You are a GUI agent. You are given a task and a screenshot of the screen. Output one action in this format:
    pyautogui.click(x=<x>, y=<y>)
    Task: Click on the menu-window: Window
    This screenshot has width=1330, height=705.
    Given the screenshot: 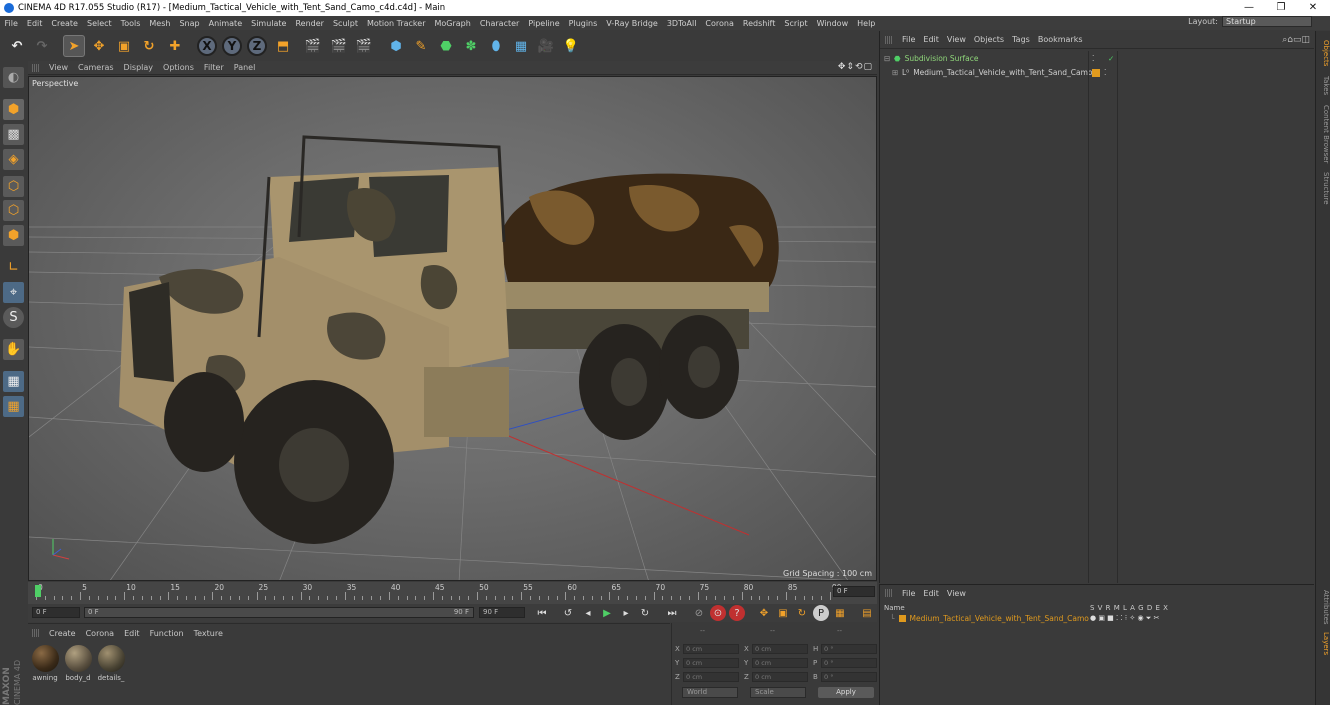 What is the action you would take?
    pyautogui.click(x=832, y=23)
    